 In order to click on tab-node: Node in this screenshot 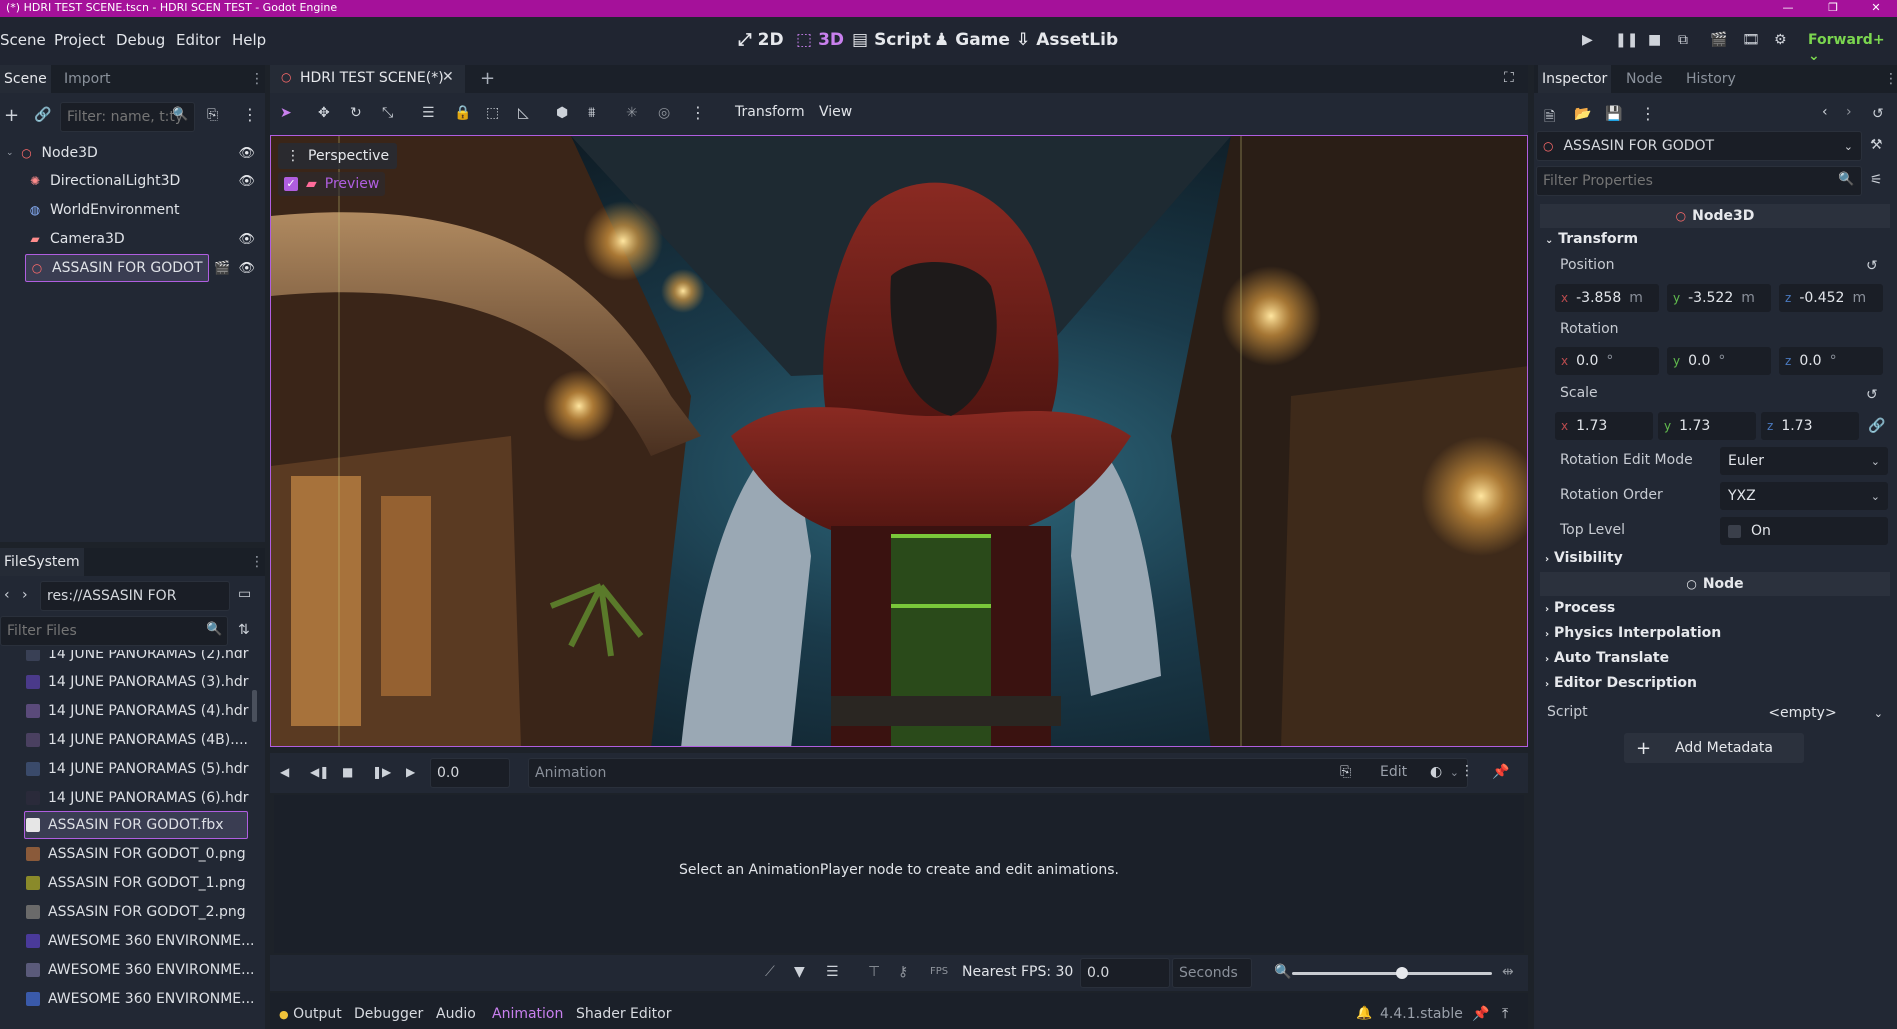, I will do `click(1644, 79)`.